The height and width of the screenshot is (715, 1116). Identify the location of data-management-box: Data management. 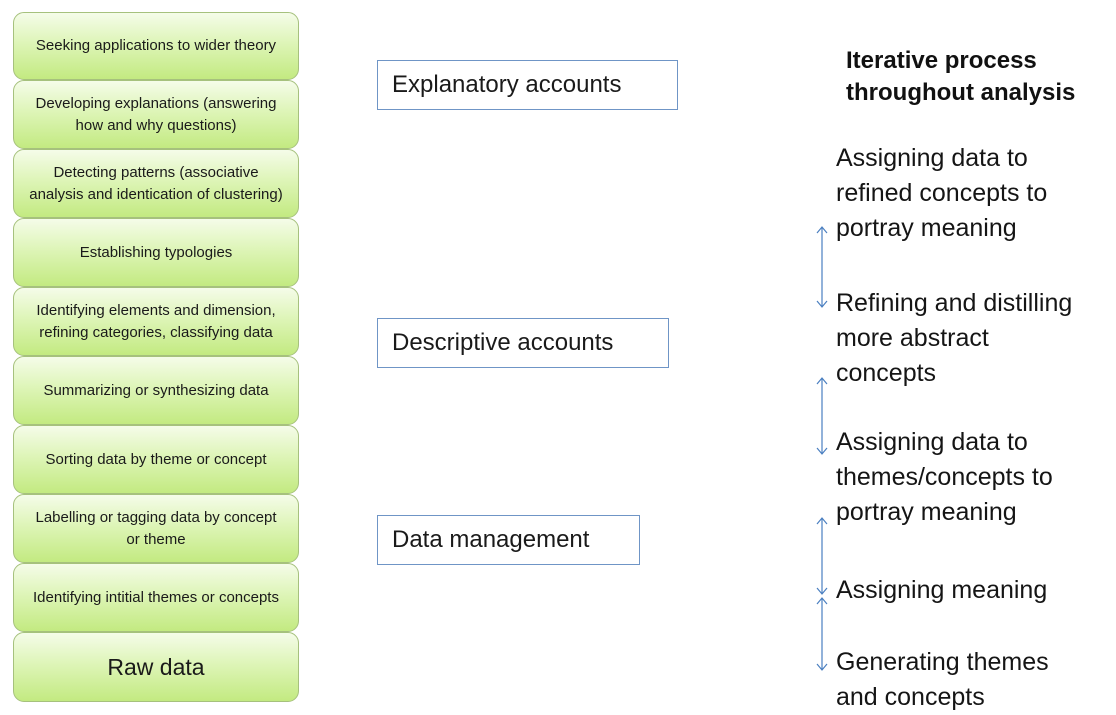
(508, 540).